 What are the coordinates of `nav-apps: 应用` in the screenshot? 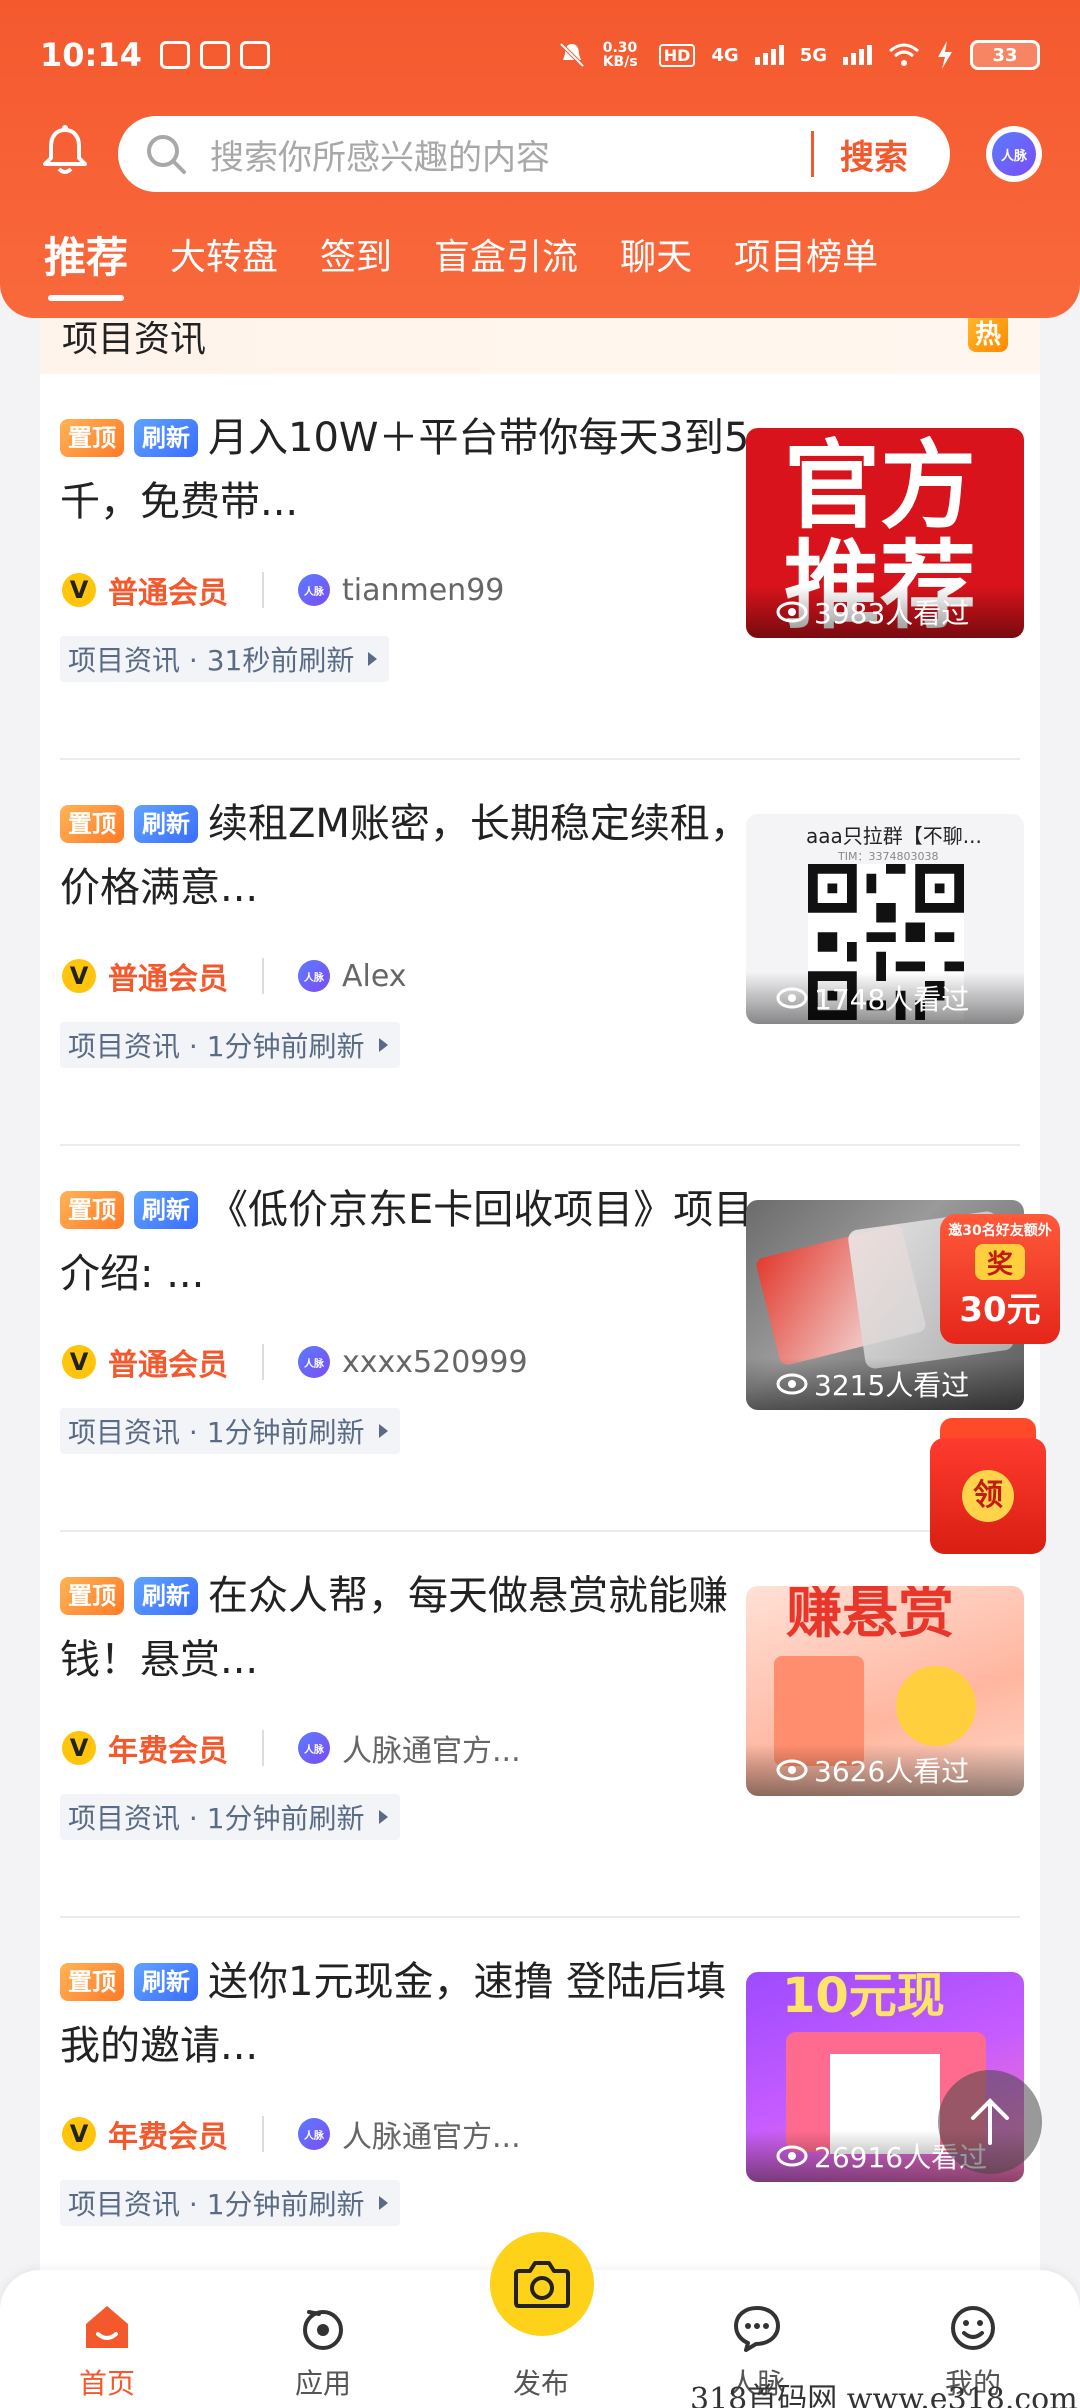 It's located at (323, 2339).